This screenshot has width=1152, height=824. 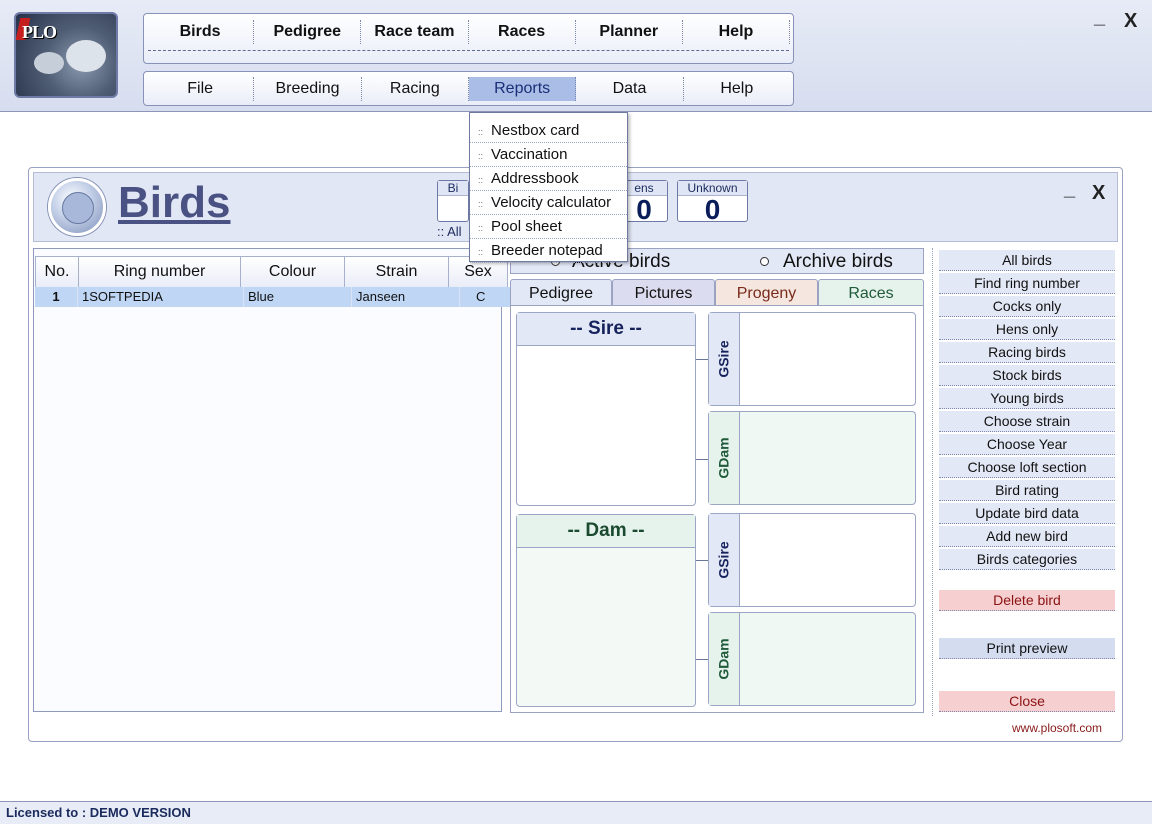 What do you see at coordinates (764, 261) in the screenshot?
I see `archive-birds-radio` at bounding box center [764, 261].